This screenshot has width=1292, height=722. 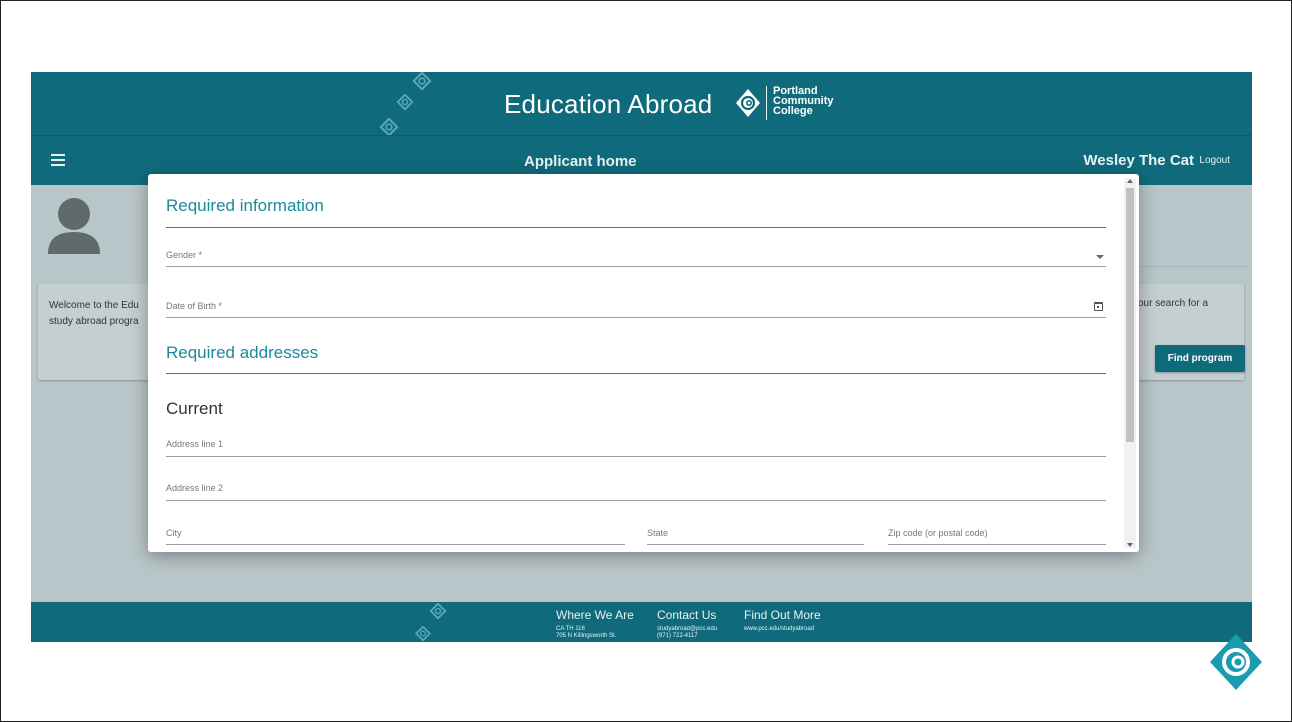 I want to click on address-line-1-label: Address line 1, so click(x=195, y=444).